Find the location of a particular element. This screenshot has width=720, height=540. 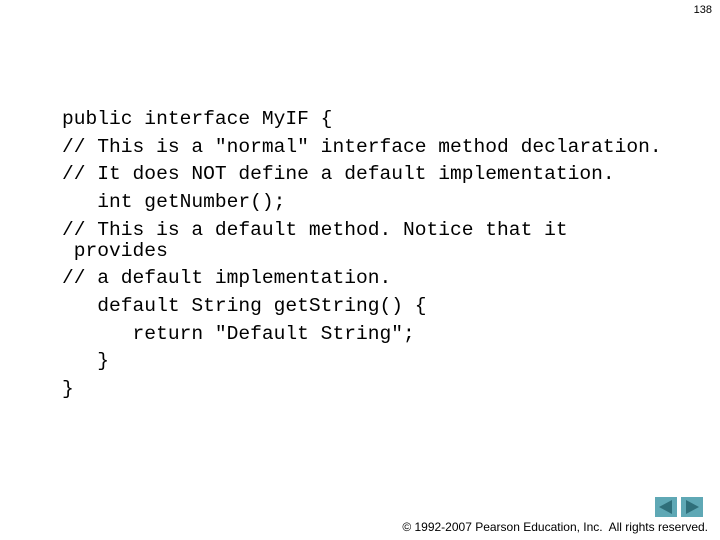

code-line: return "Default String"; is located at coordinates (238, 334).